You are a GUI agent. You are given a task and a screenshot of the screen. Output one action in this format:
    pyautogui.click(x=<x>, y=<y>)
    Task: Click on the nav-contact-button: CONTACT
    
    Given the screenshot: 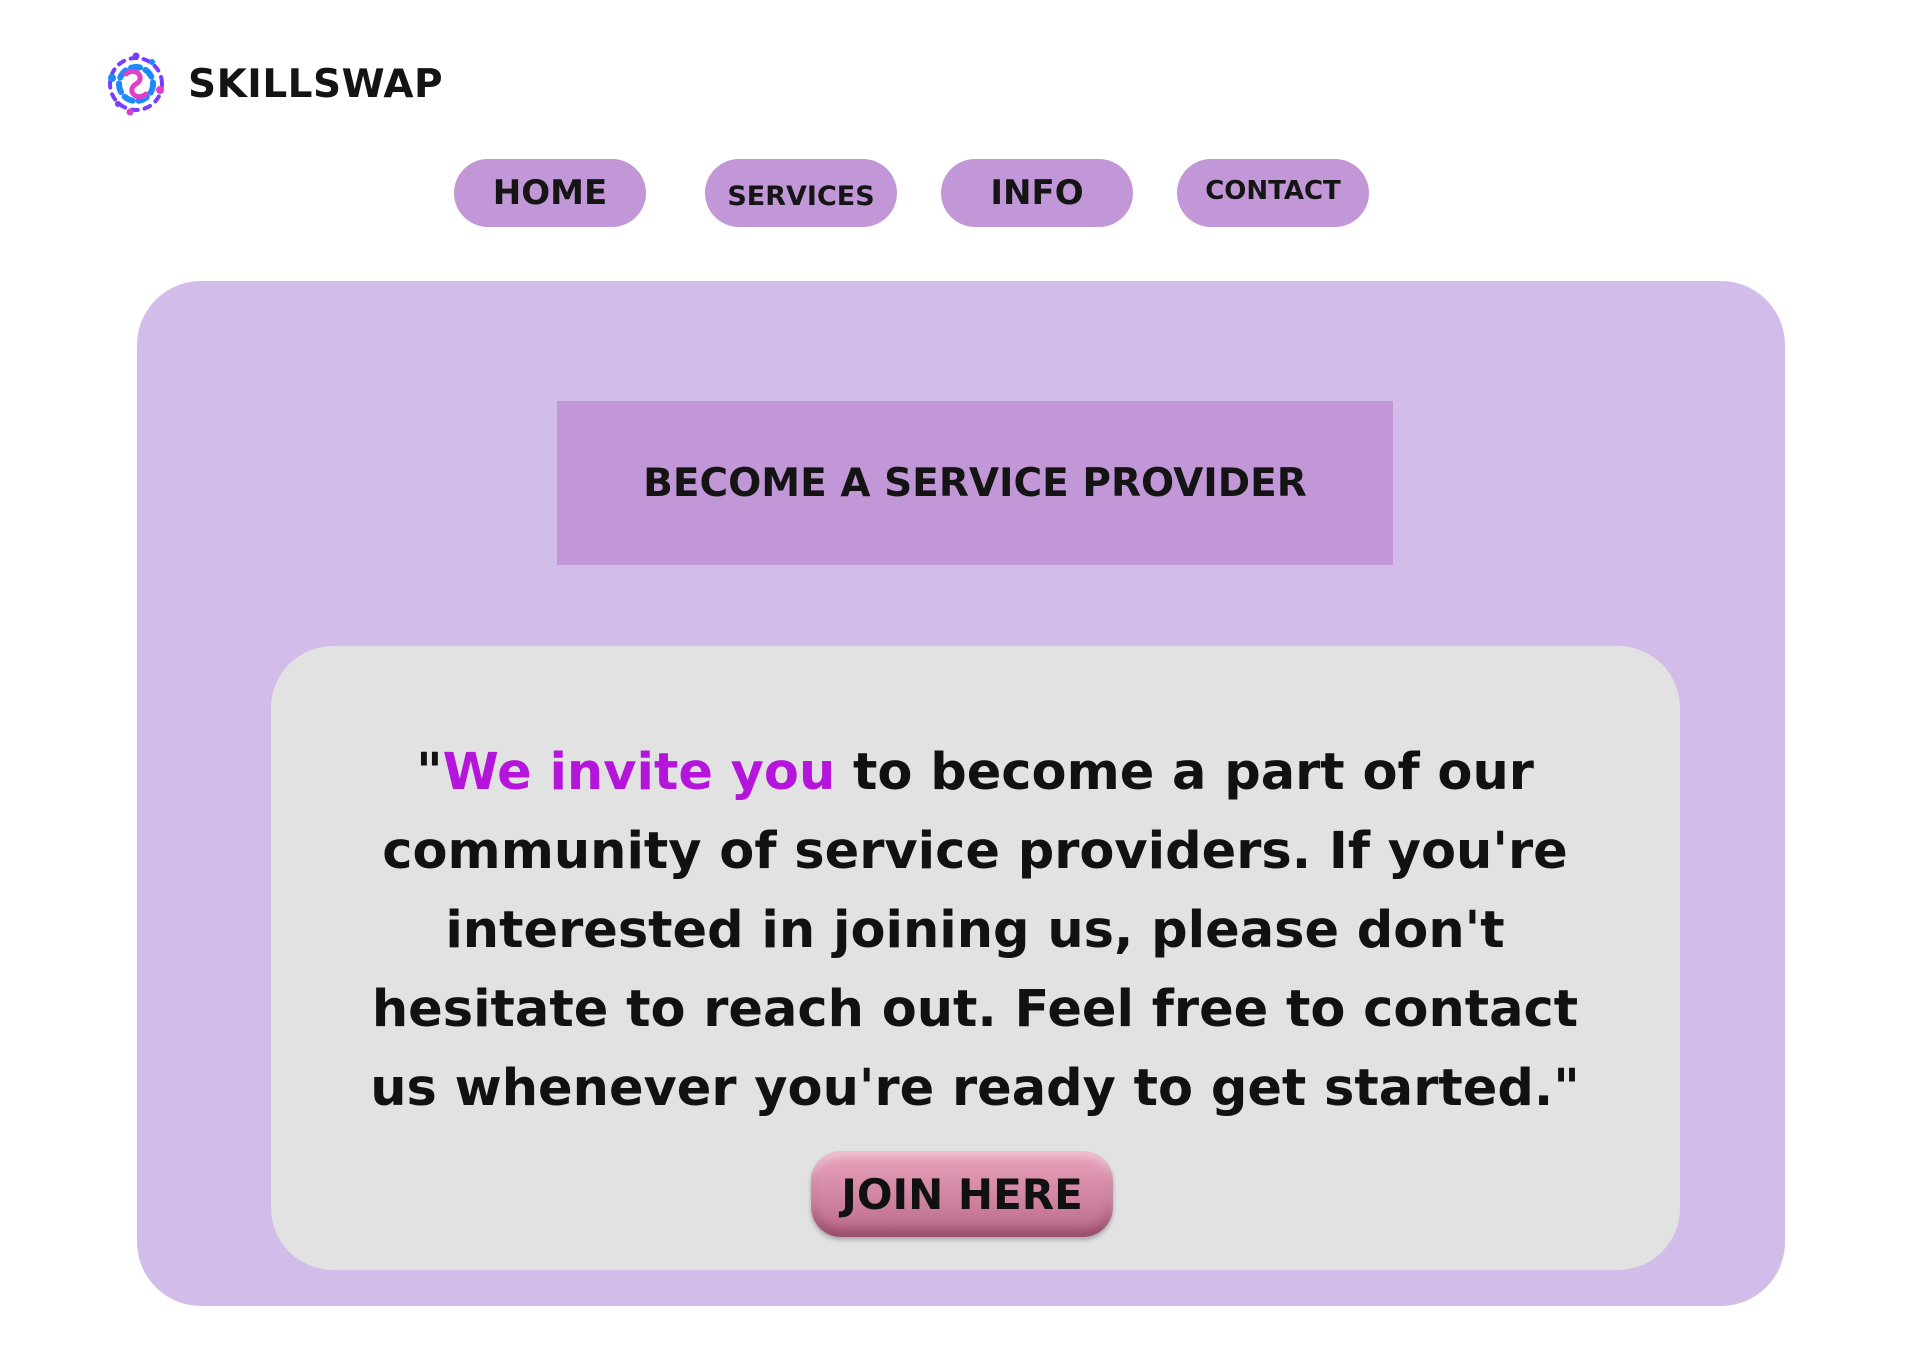 What is the action you would take?
    pyautogui.click(x=1273, y=193)
    